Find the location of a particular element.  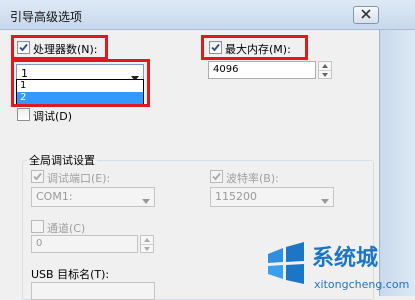

global-debug-group-label: 全局调试设置 is located at coordinates (62, 160).